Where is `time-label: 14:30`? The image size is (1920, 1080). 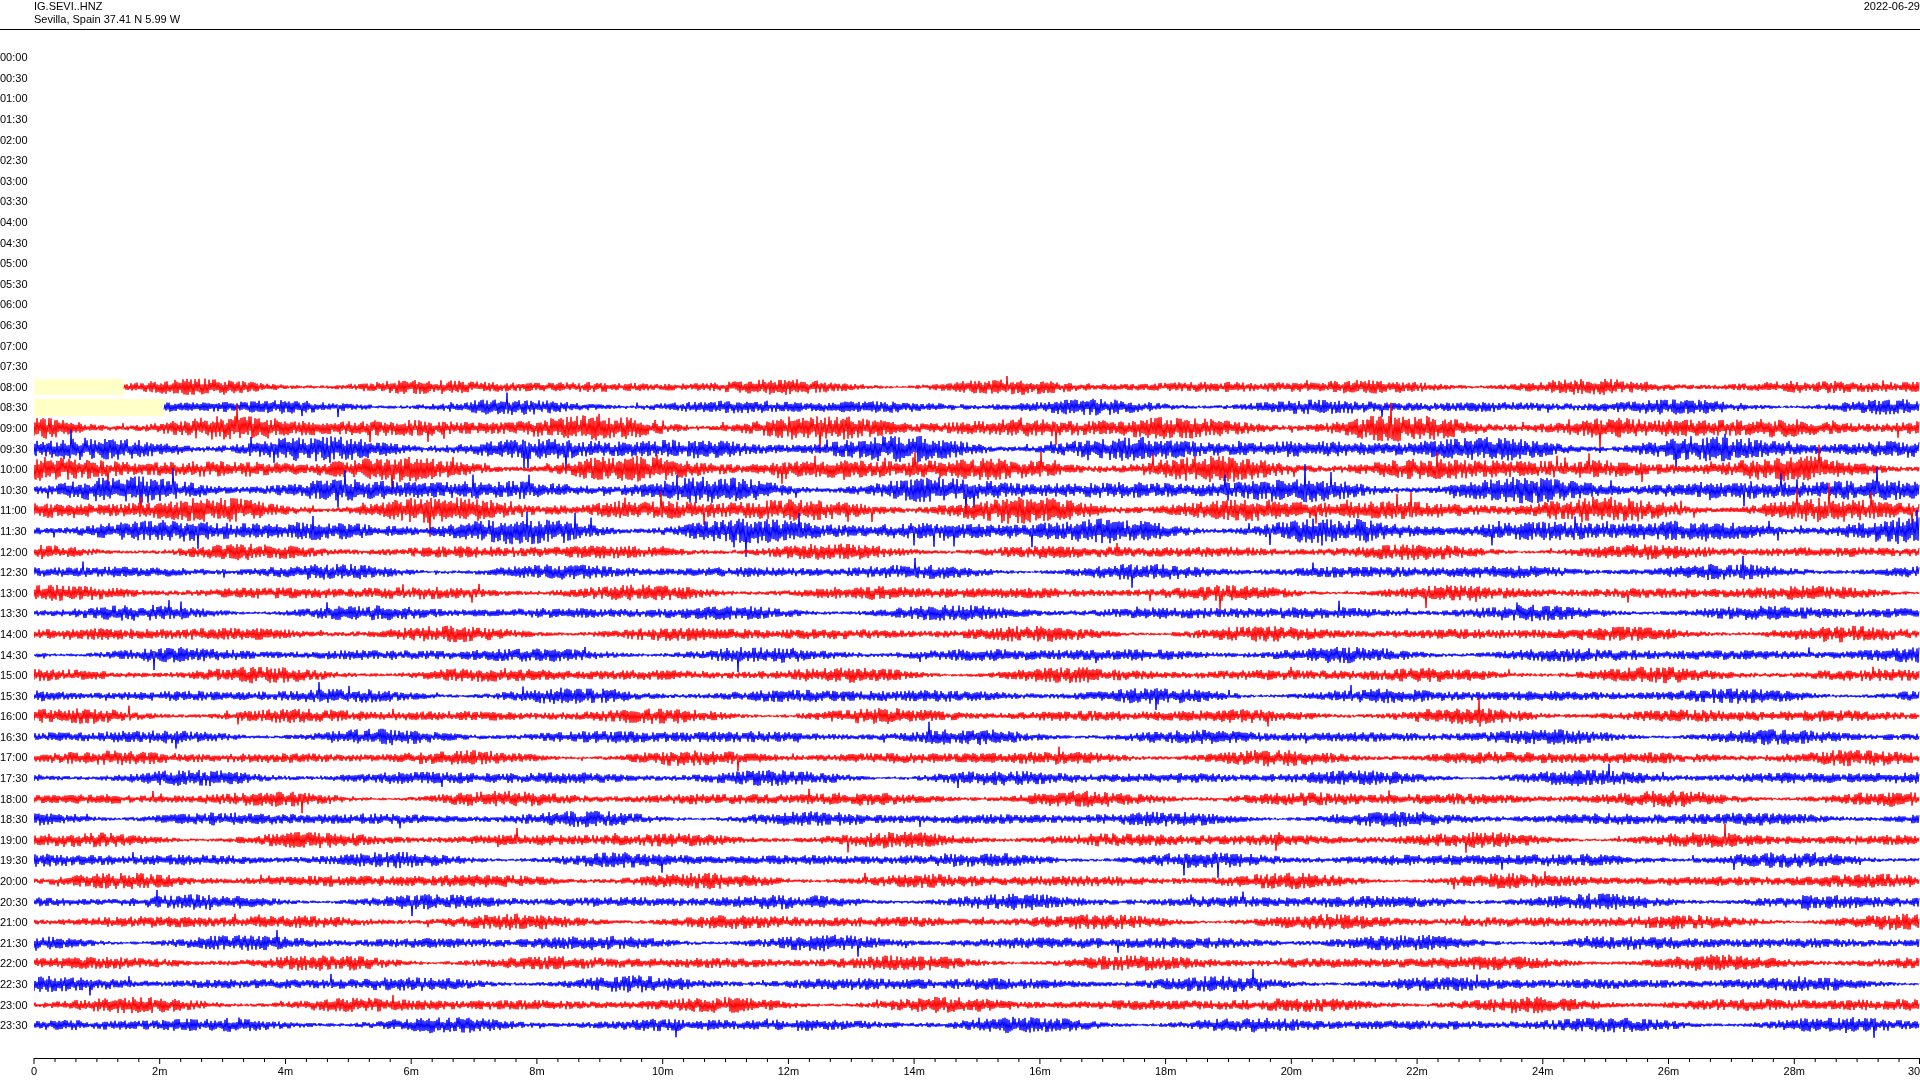
time-label: 14:30 is located at coordinates (14, 654).